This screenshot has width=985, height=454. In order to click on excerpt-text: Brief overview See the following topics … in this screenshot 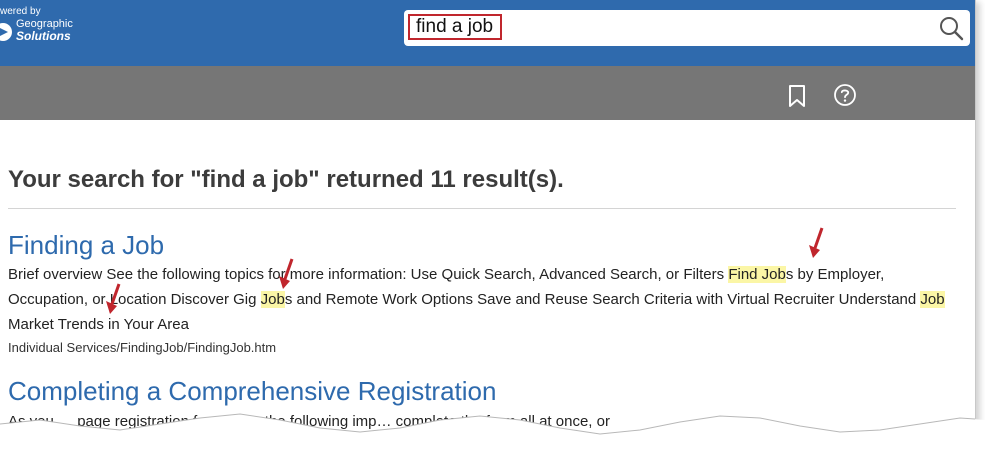, I will do `click(368, 274)`.